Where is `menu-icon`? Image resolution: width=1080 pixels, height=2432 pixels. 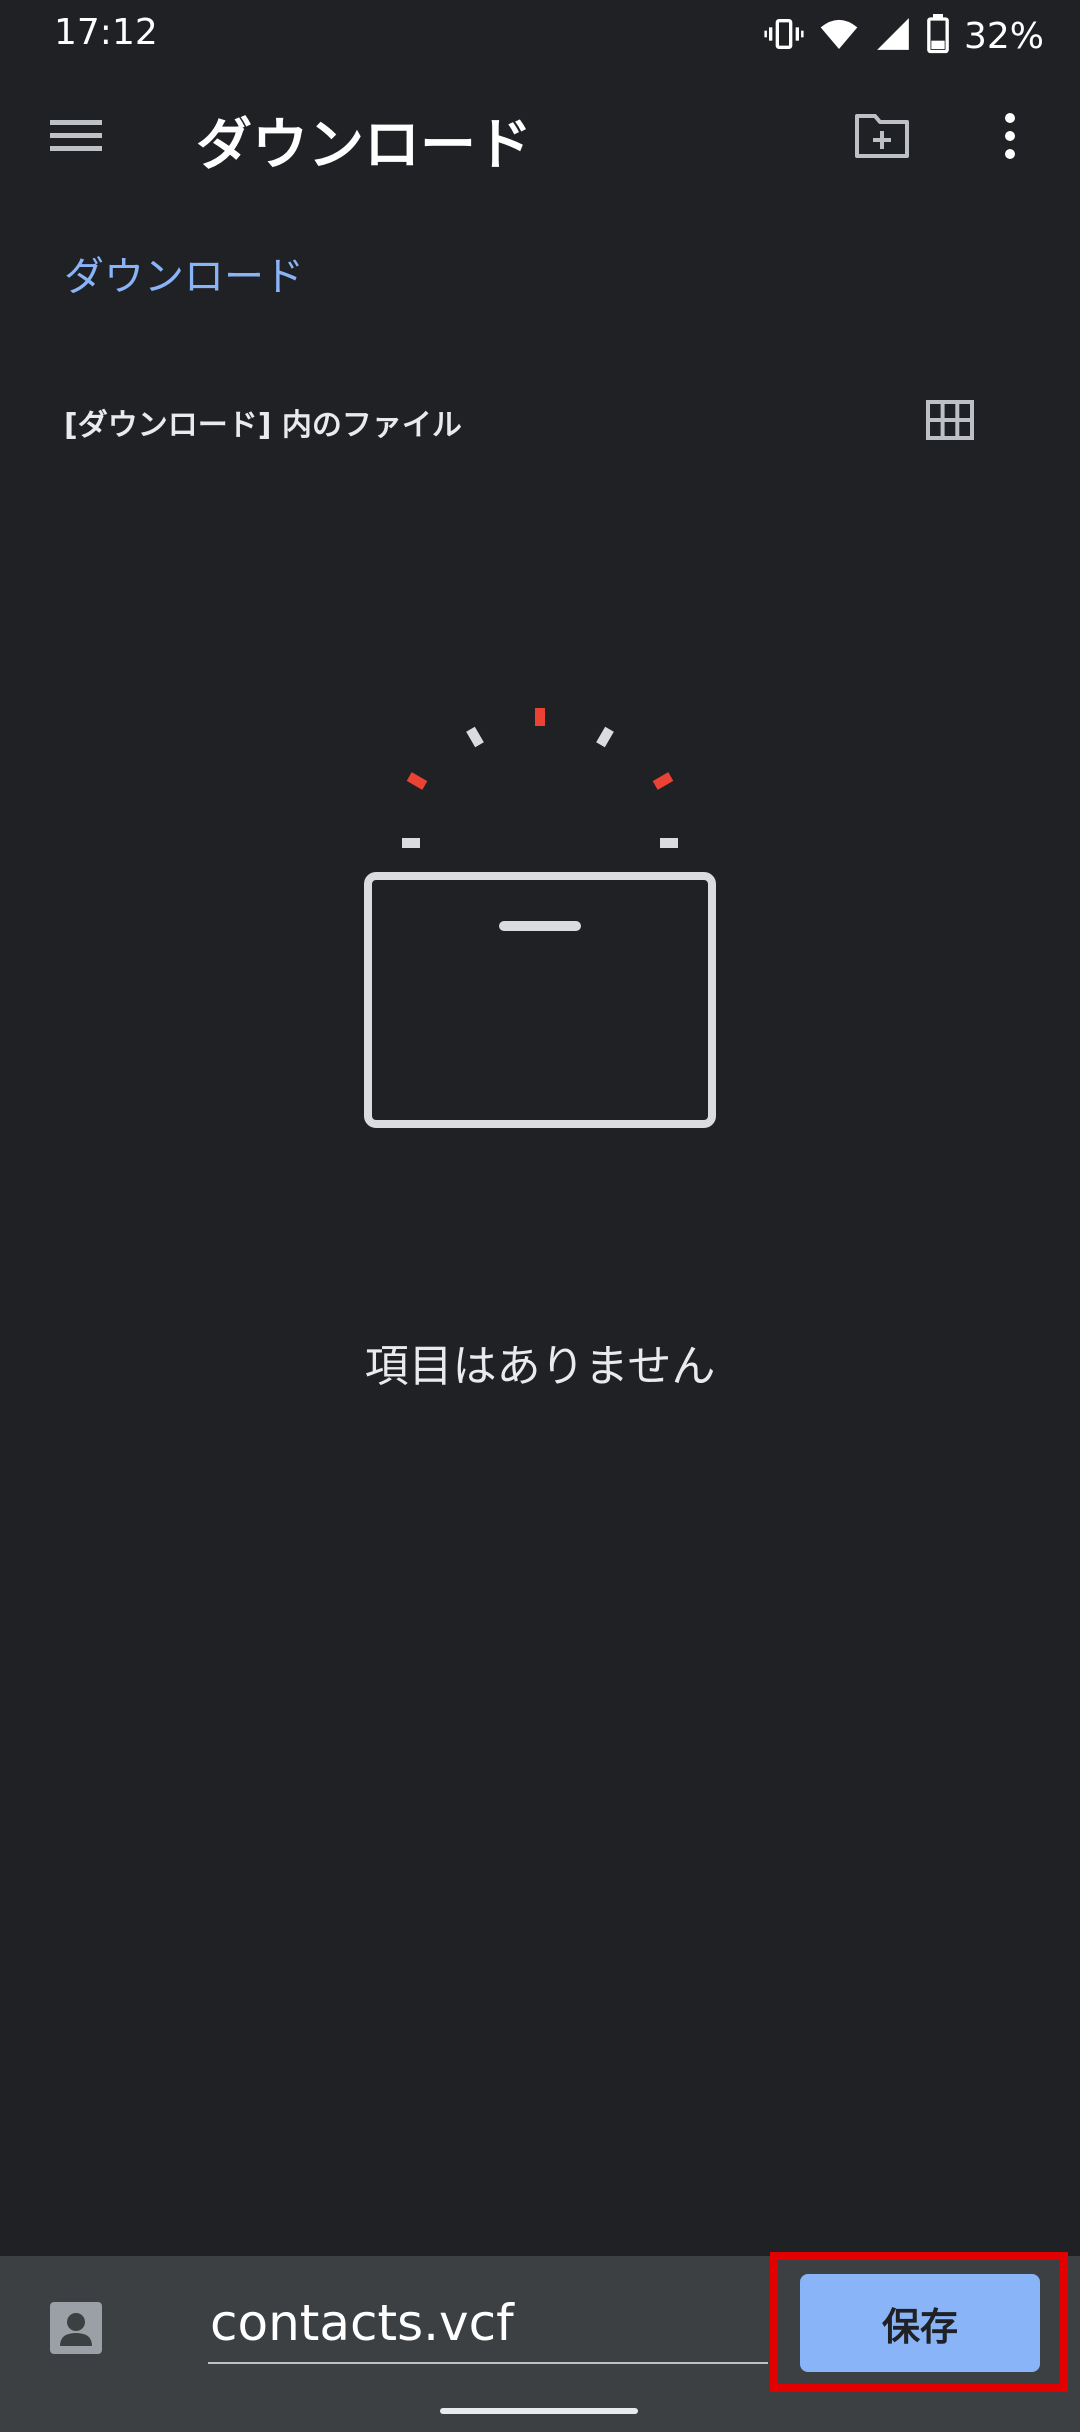 menu-icon is located at coordinates (76, 138).